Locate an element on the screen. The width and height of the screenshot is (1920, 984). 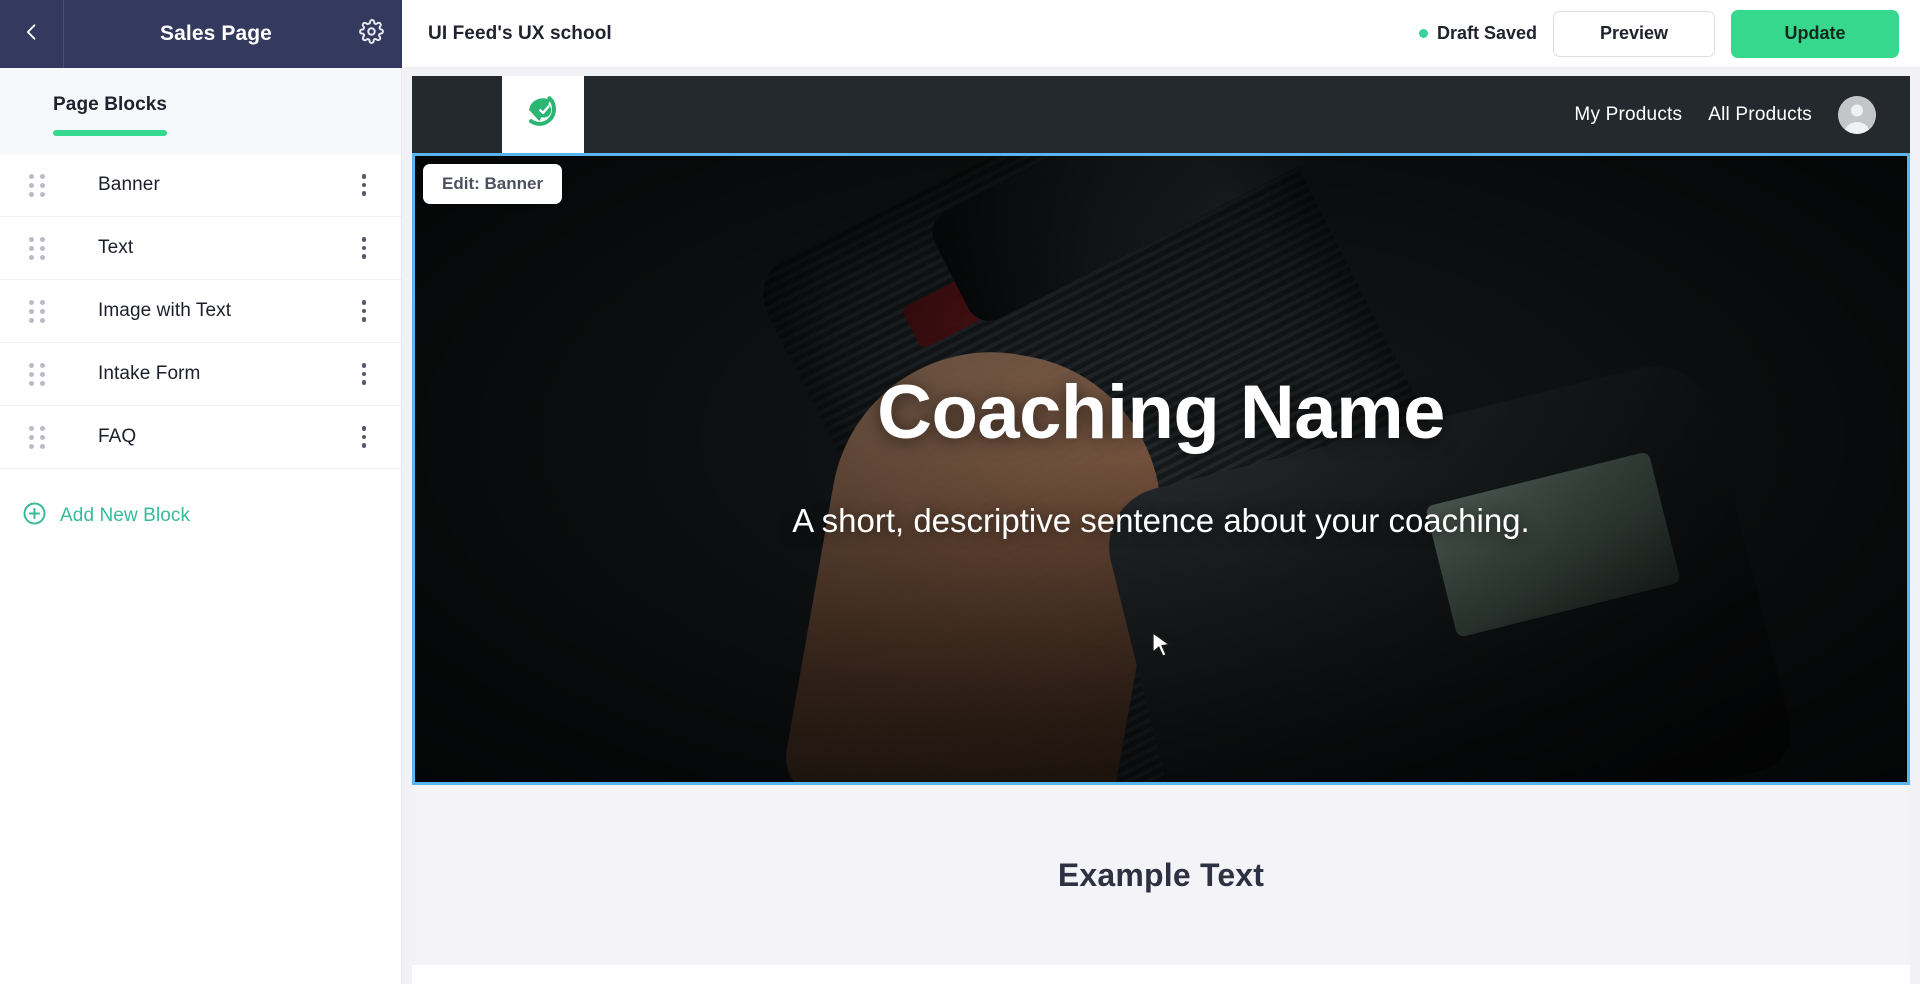
leaf-check-logo-icon is located at coordinates (543, 114).